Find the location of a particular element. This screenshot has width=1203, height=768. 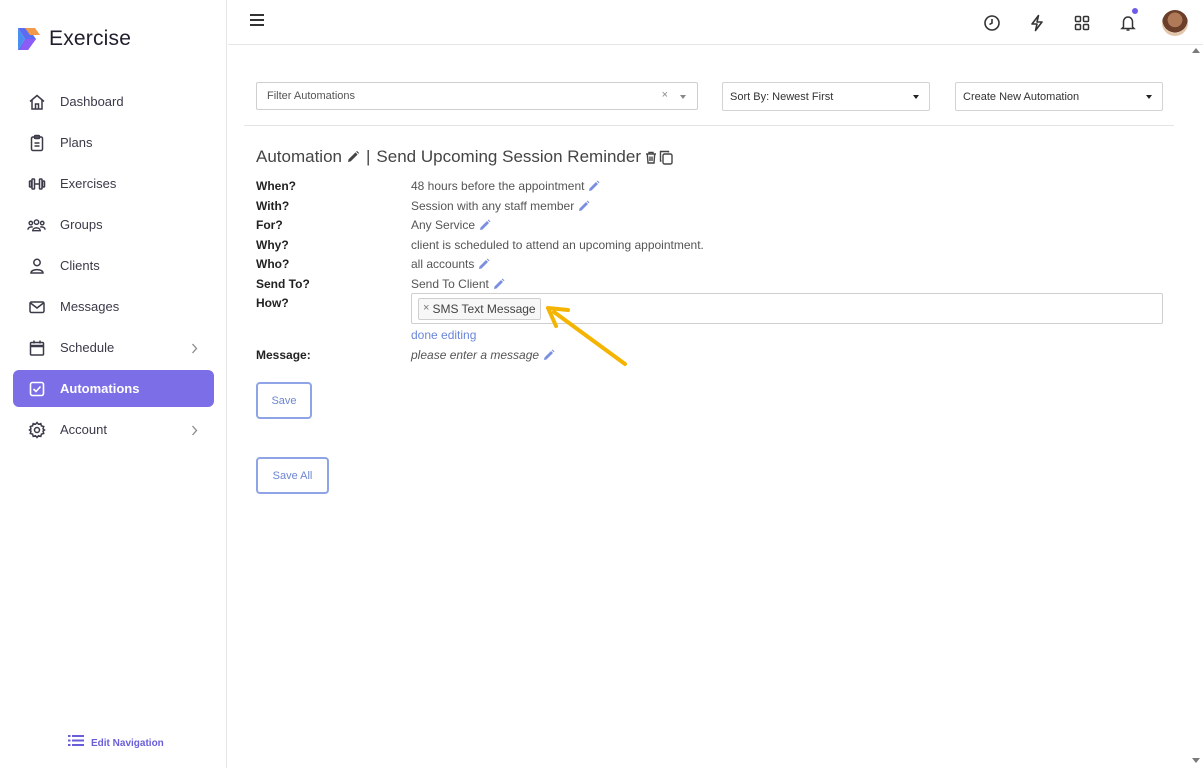

message-text: please enter a message is located at coordinates (475, 355).